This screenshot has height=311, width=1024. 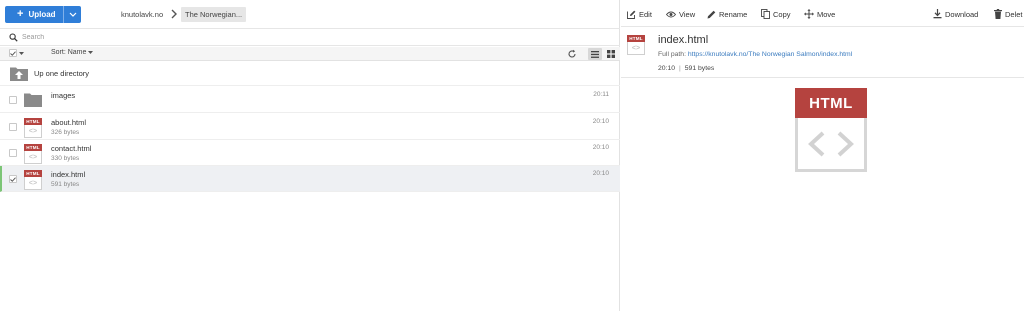 What do you see at coordinates (667, 68) in the screenshot?
I see `preview-time: 20:10` at bounding box center [667, 68].